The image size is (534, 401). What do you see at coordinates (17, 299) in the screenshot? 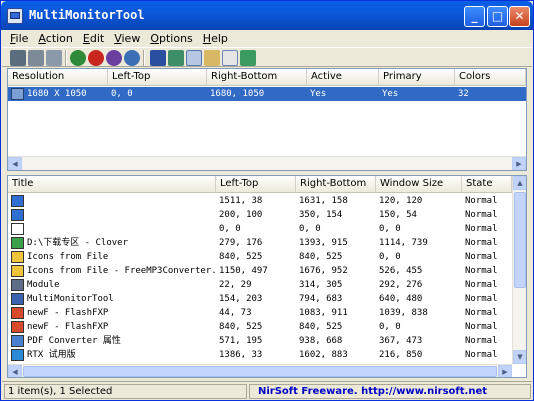
I see `multimonitortool-icon` at bounding box center [17, 299].